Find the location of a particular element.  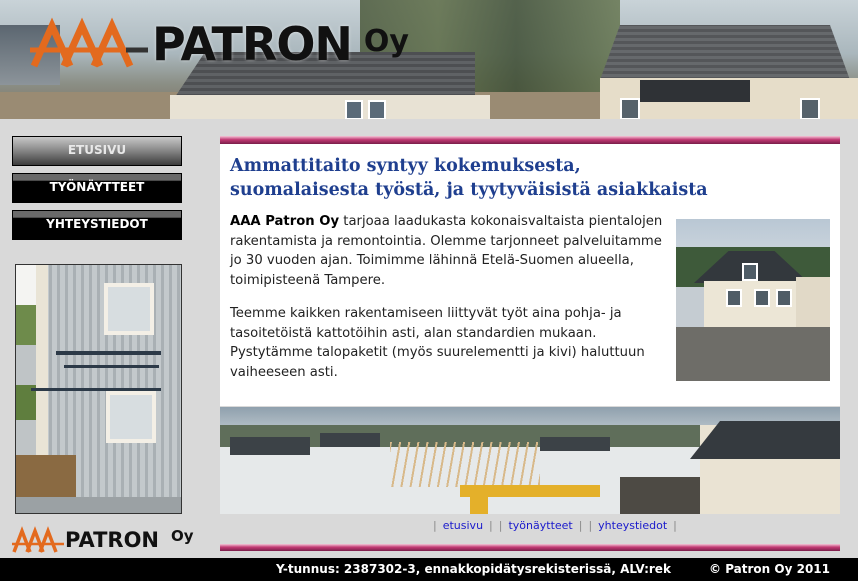

company-logo: PATRON Oy is located at coordinates (219, 44).